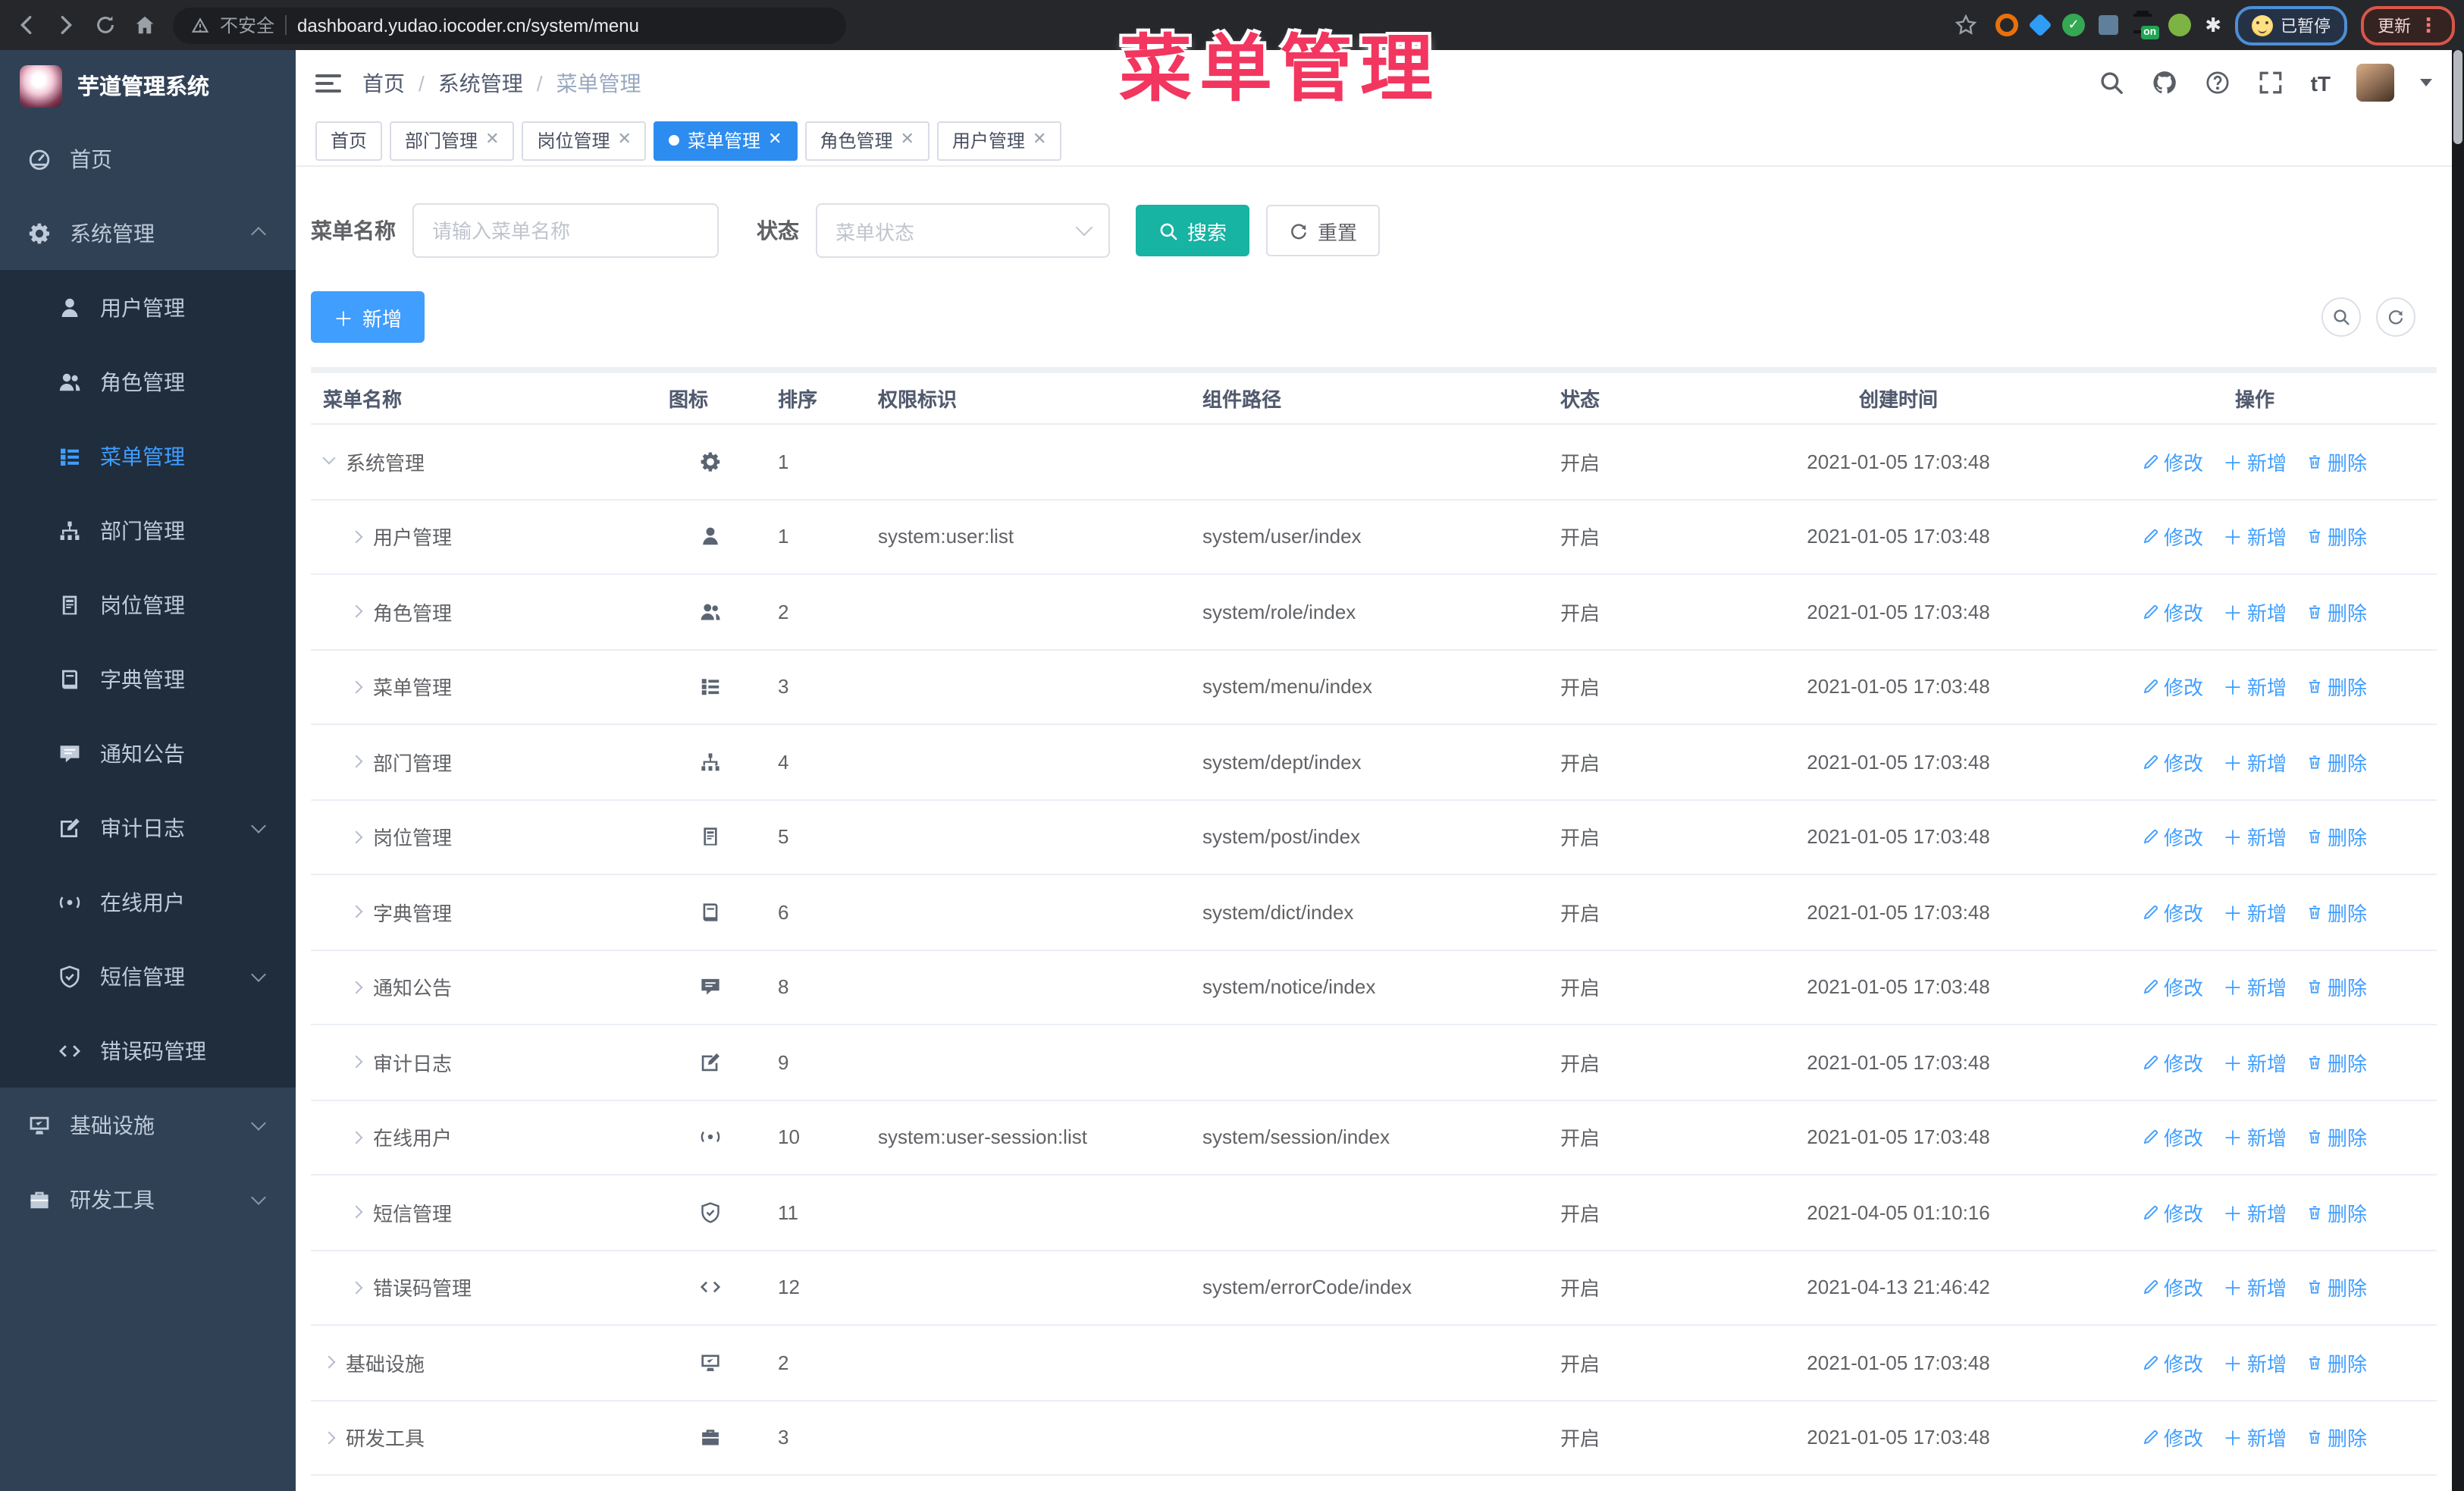 The image size is (2464, 1491). I want to click on add-button: ＋ 新增, so click(368, 317).